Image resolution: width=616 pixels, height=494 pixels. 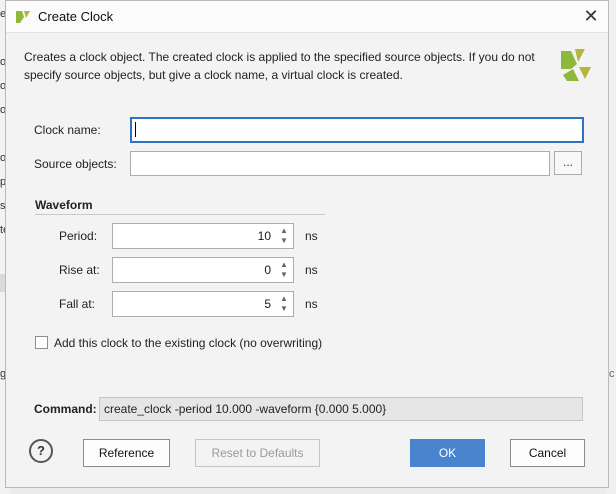 I want to click on reset-to-defaults-button: Reset to Defaults, so click(x=257, y=453).